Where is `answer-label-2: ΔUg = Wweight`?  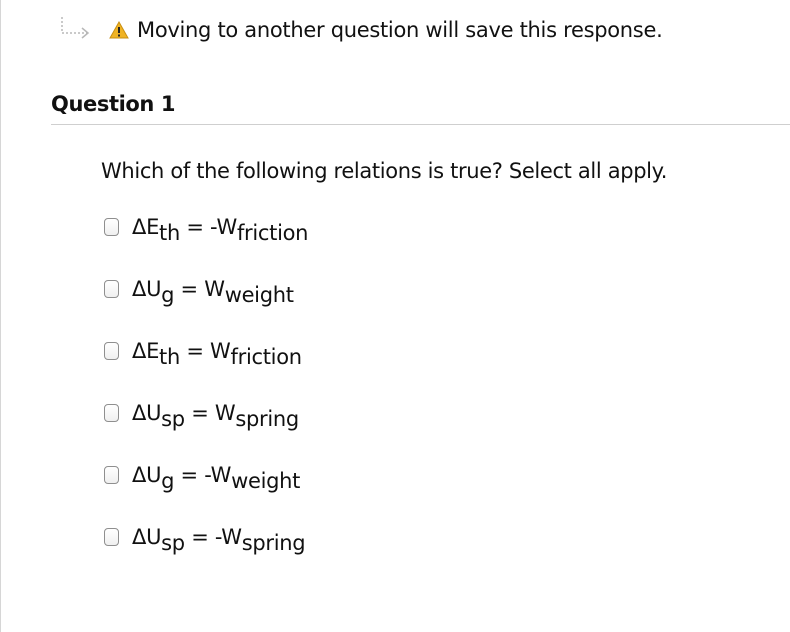 answer-label-2: ΔUg = Wweight is located at coordinates (213, 291).